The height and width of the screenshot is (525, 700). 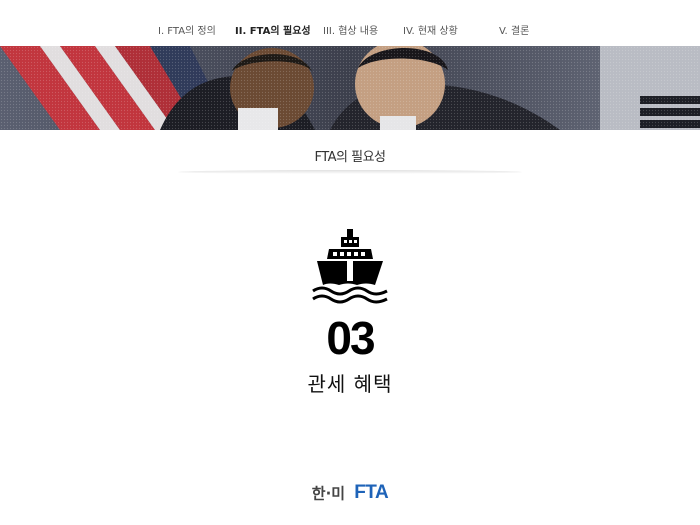 I want to click on title-underline-shadow, so click(x=350, y=172).